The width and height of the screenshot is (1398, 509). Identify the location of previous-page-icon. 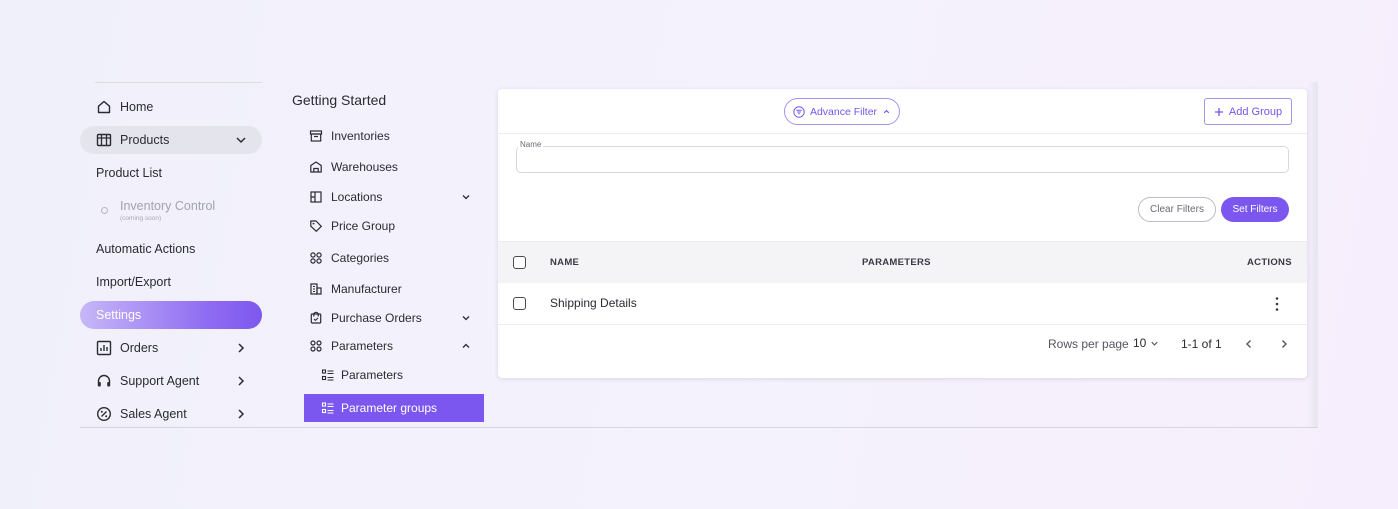
(1249, 344).